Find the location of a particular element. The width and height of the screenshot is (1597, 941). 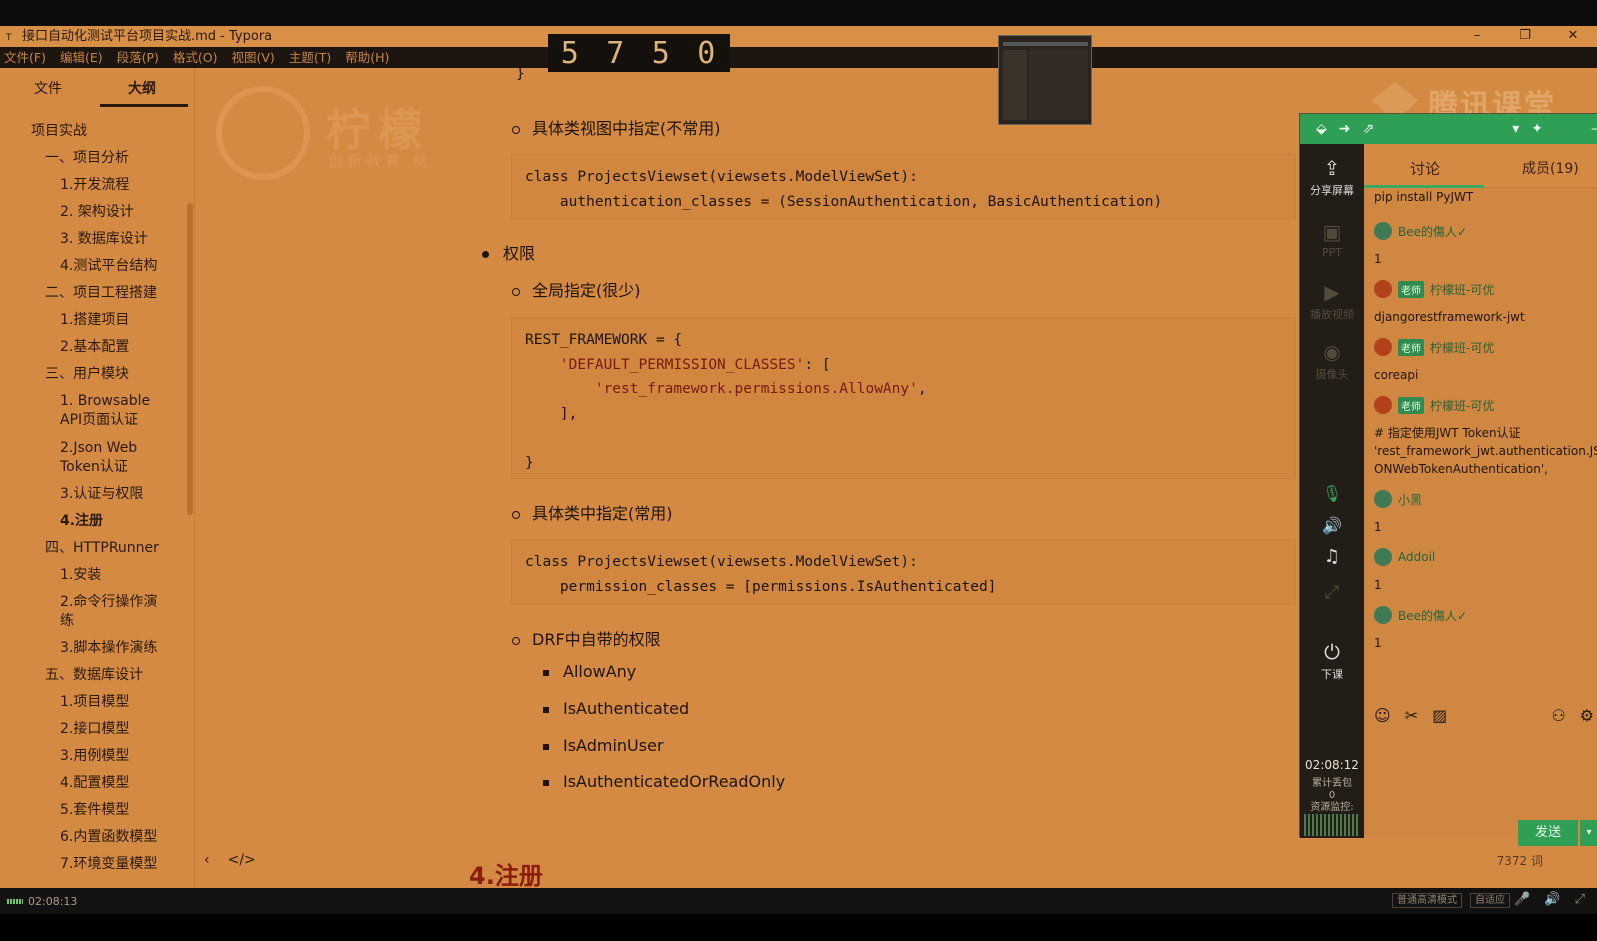

scissors-icon: ✂ is located at coordinates (1411, 715).